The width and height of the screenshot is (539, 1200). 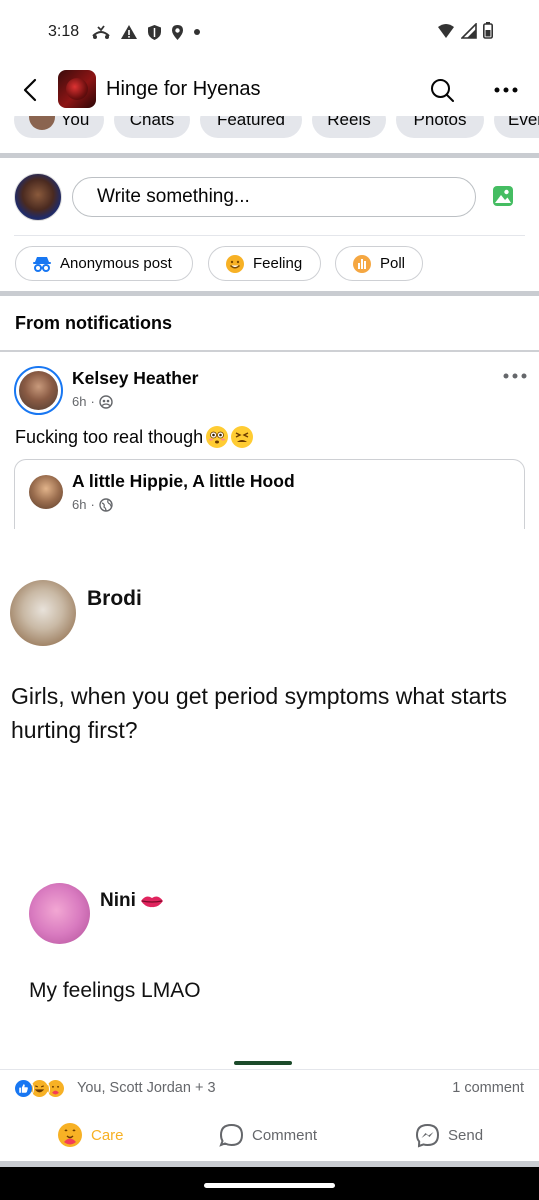 I want to click on poll-icon, so click(x=362, y=263).